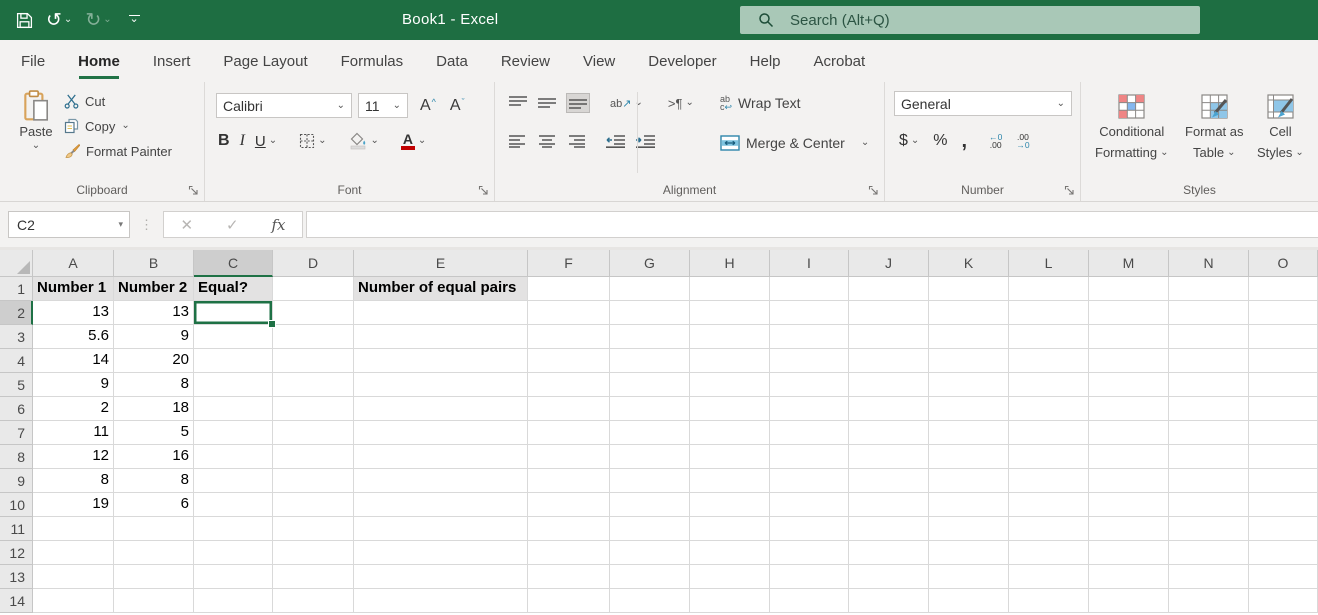 The height and width of the screenshot is (615, 1318). What do you see at coordinates (313, 263) in the screenshot?
I see `column-header-D: D` at bounding box center [313, 263].